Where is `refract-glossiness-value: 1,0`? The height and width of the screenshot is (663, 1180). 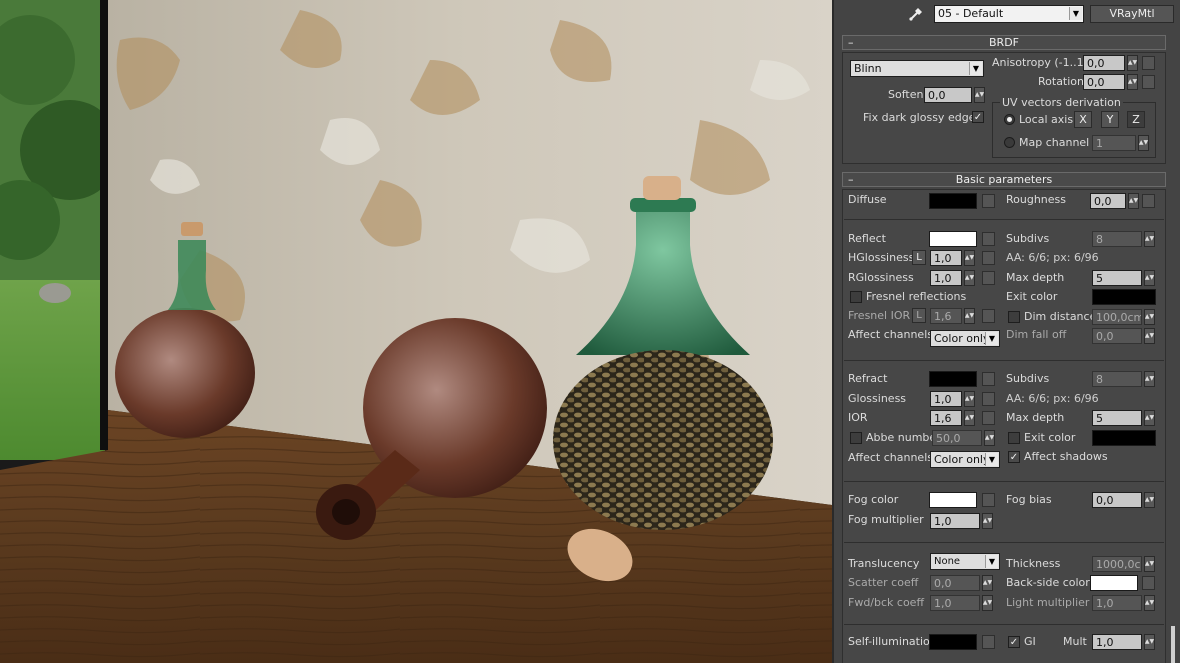 refract-glossiness-value: 1,0 is located at coordinates (946, 399).